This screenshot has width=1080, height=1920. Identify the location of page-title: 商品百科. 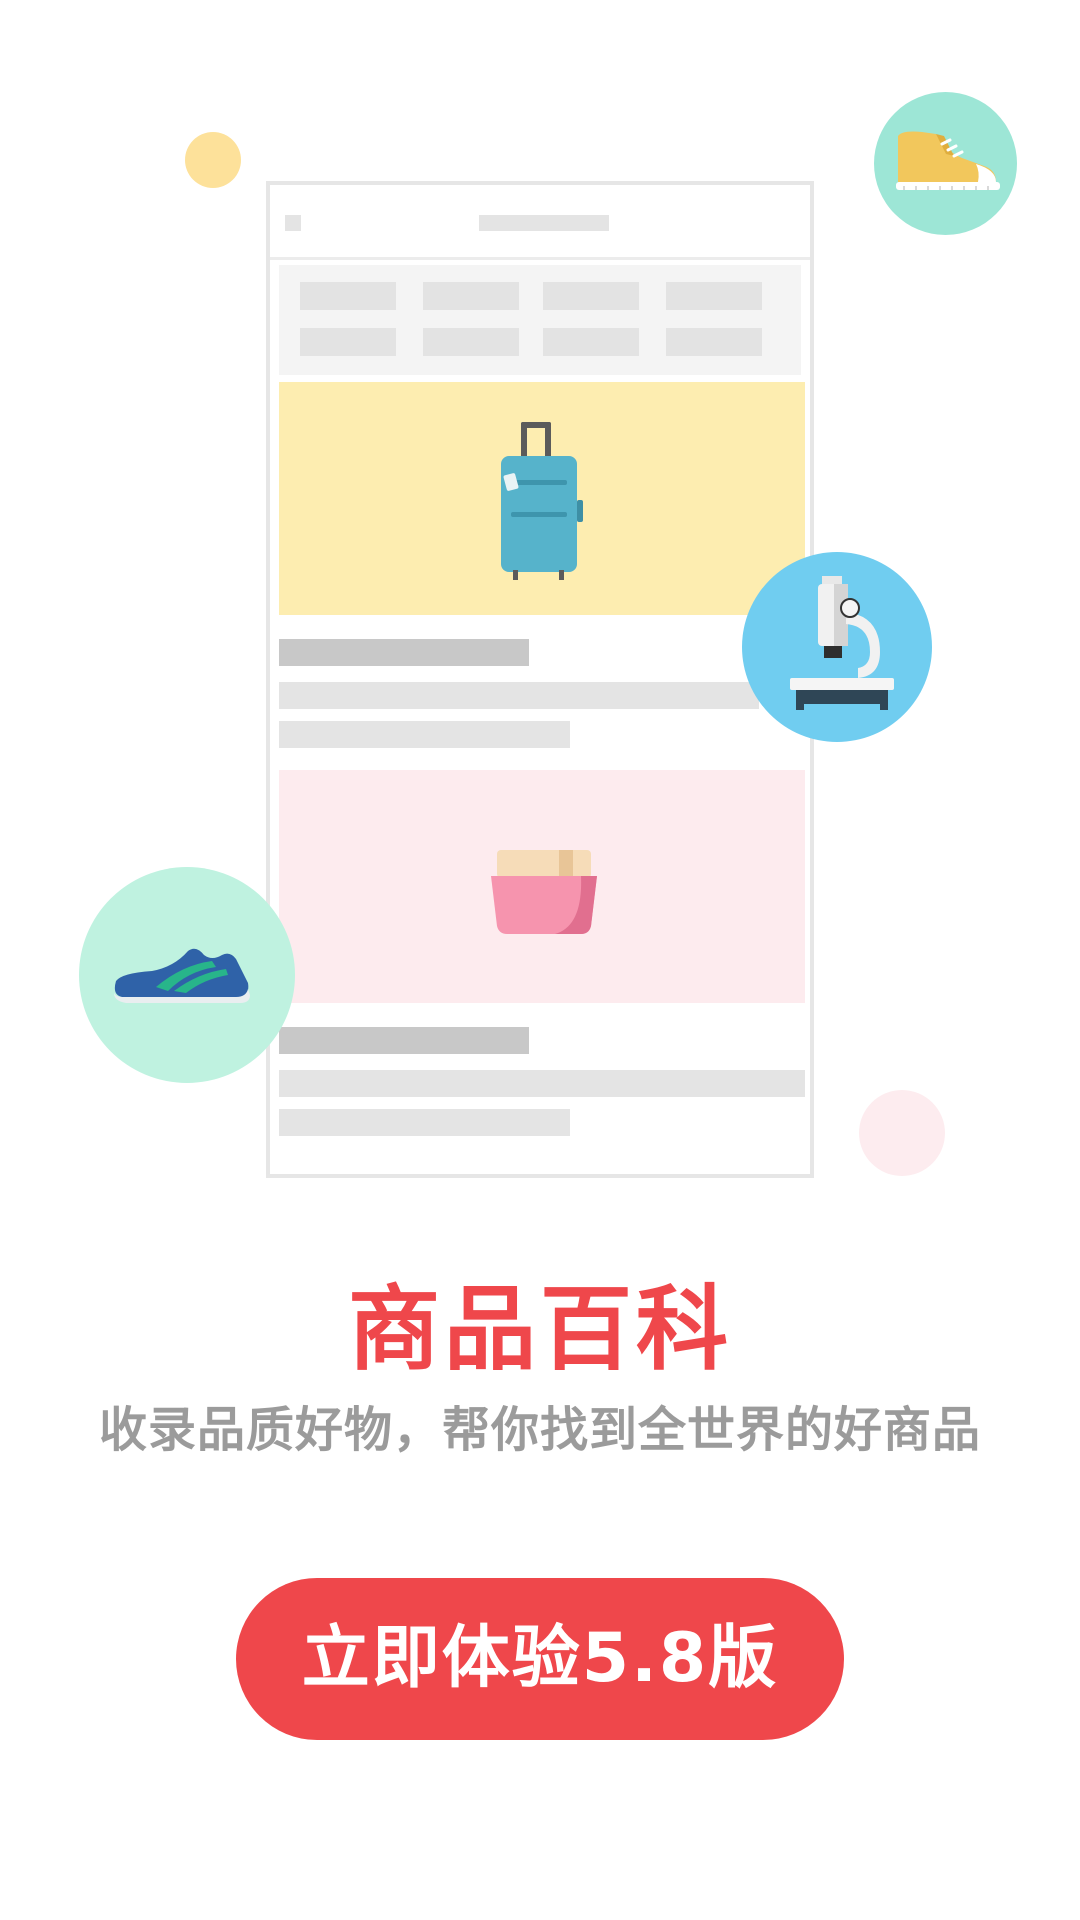
(539, 1329).